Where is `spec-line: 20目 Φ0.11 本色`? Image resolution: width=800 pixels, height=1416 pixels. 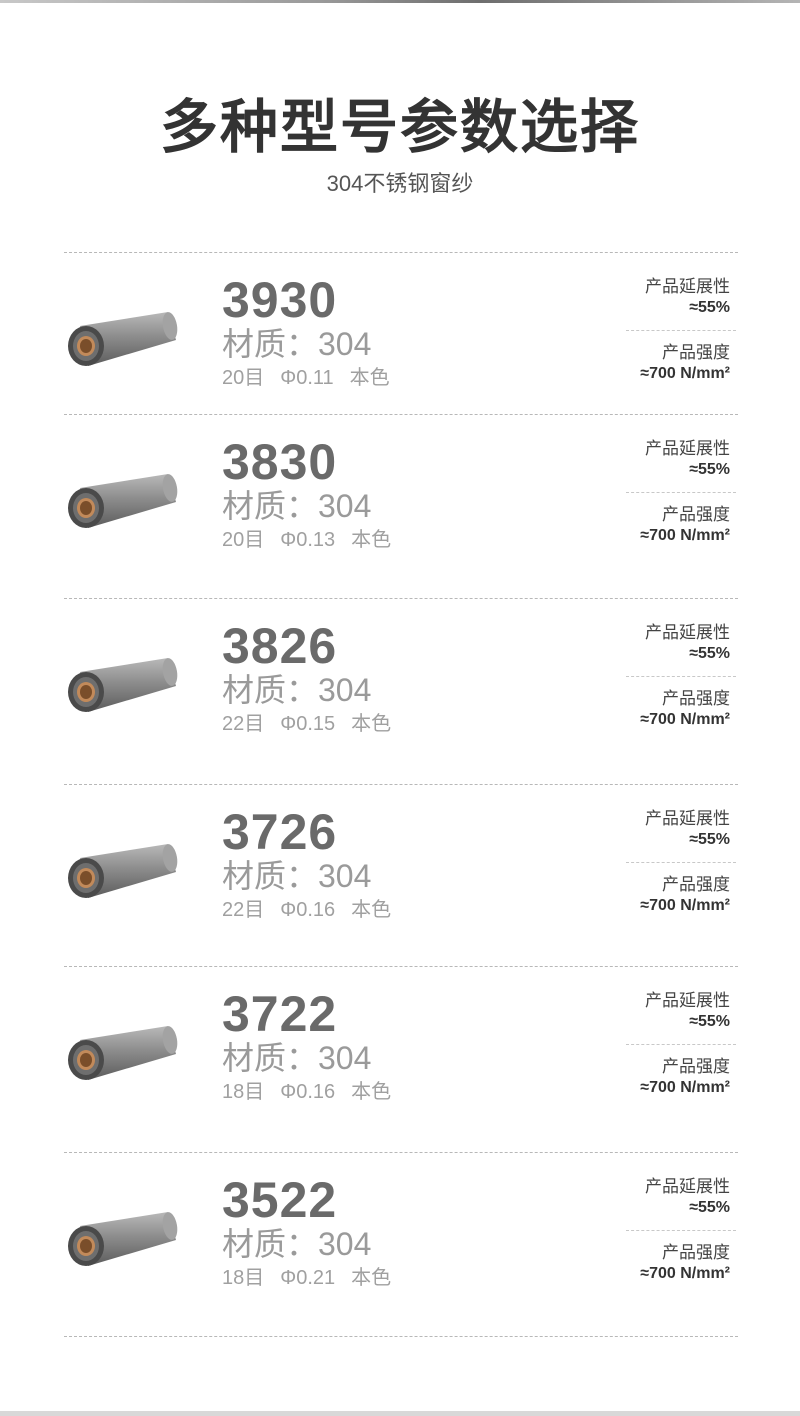
spec-line: 20目 Φ0.11 本色 is located at coordinates (314, 378).